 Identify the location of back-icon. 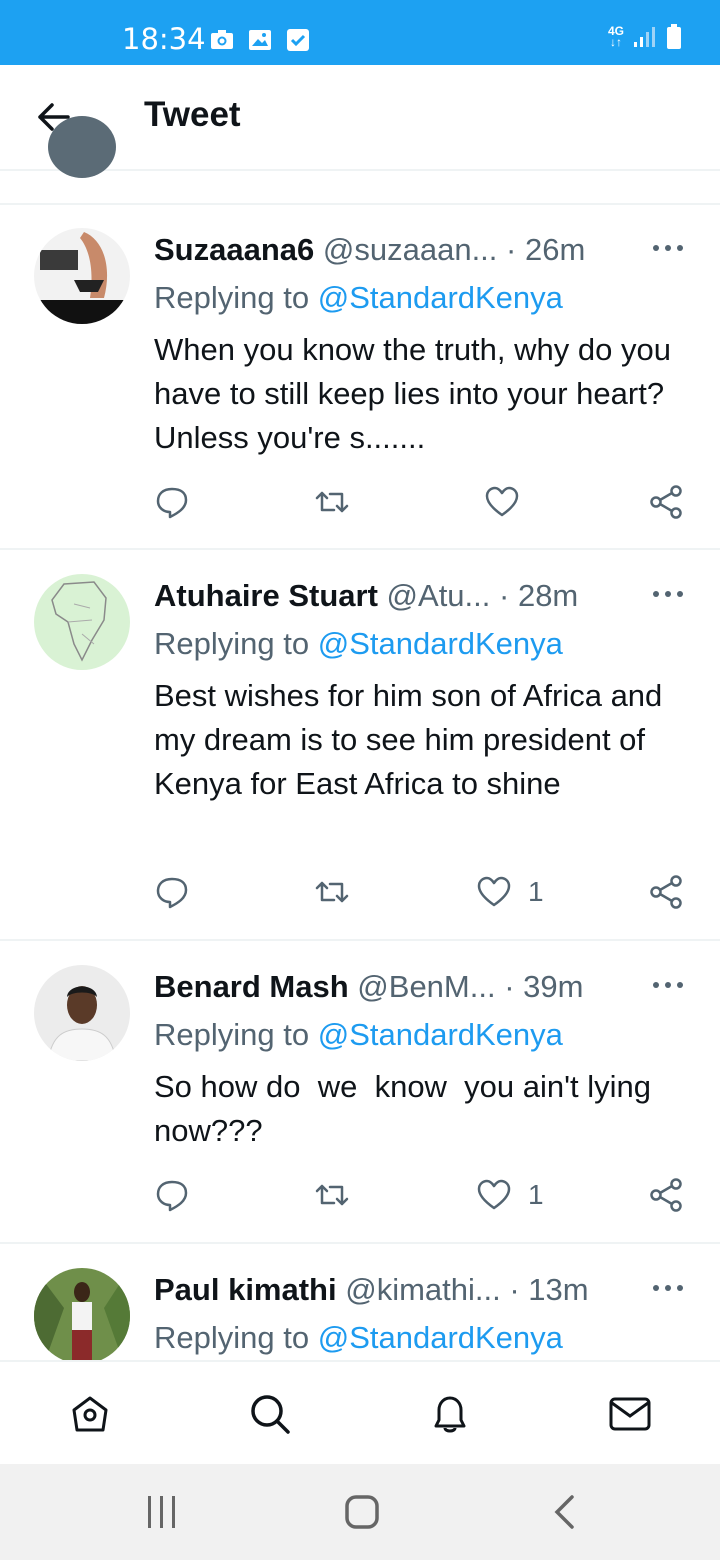
(564, 1512).